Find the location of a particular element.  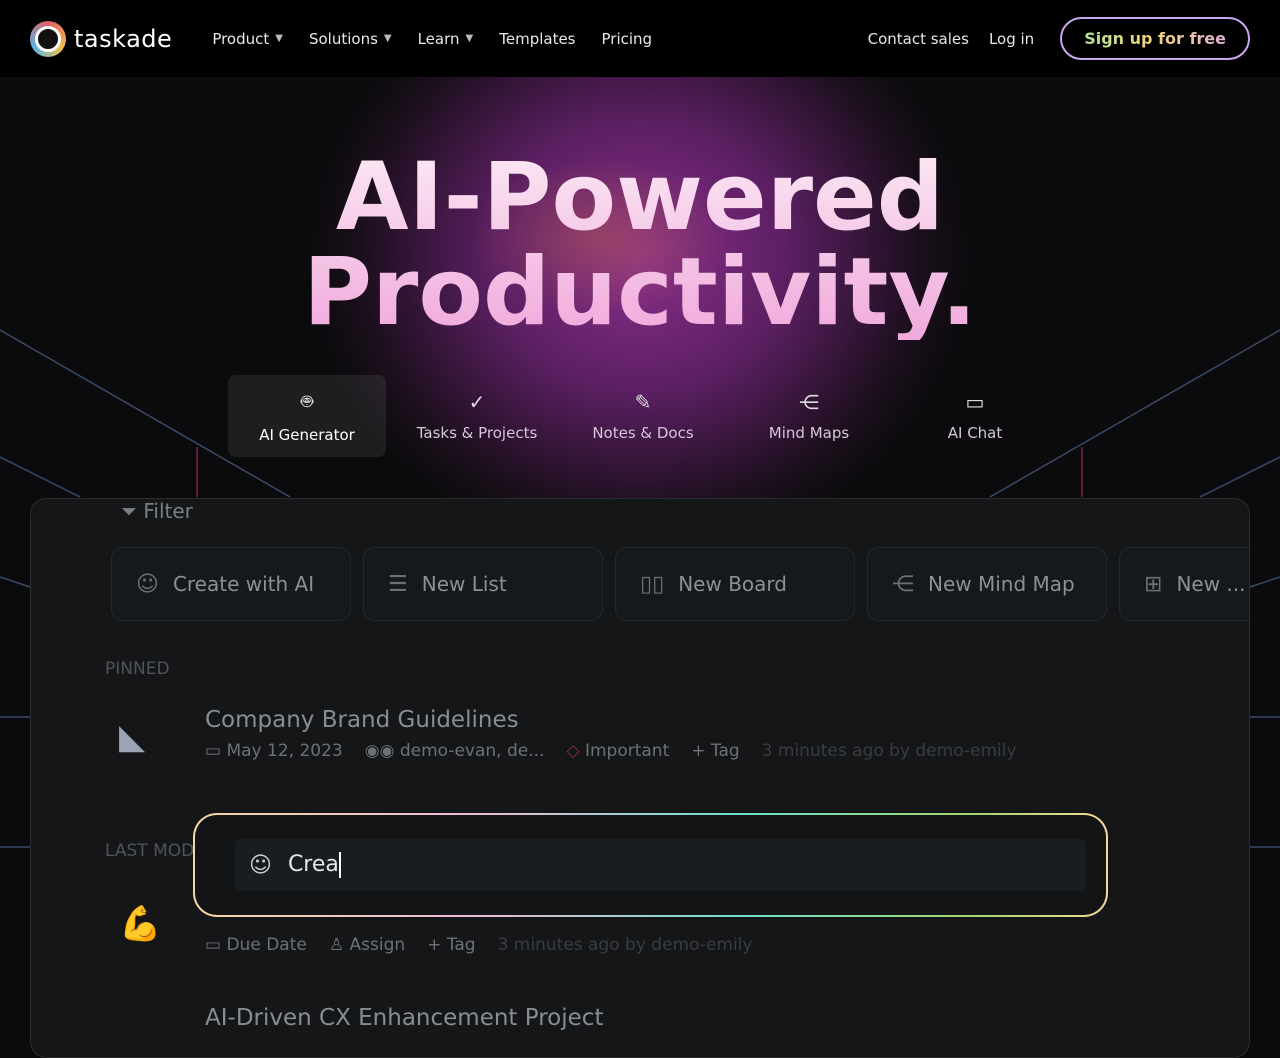

brand-name: taskade is located at coordinates (123, 38).